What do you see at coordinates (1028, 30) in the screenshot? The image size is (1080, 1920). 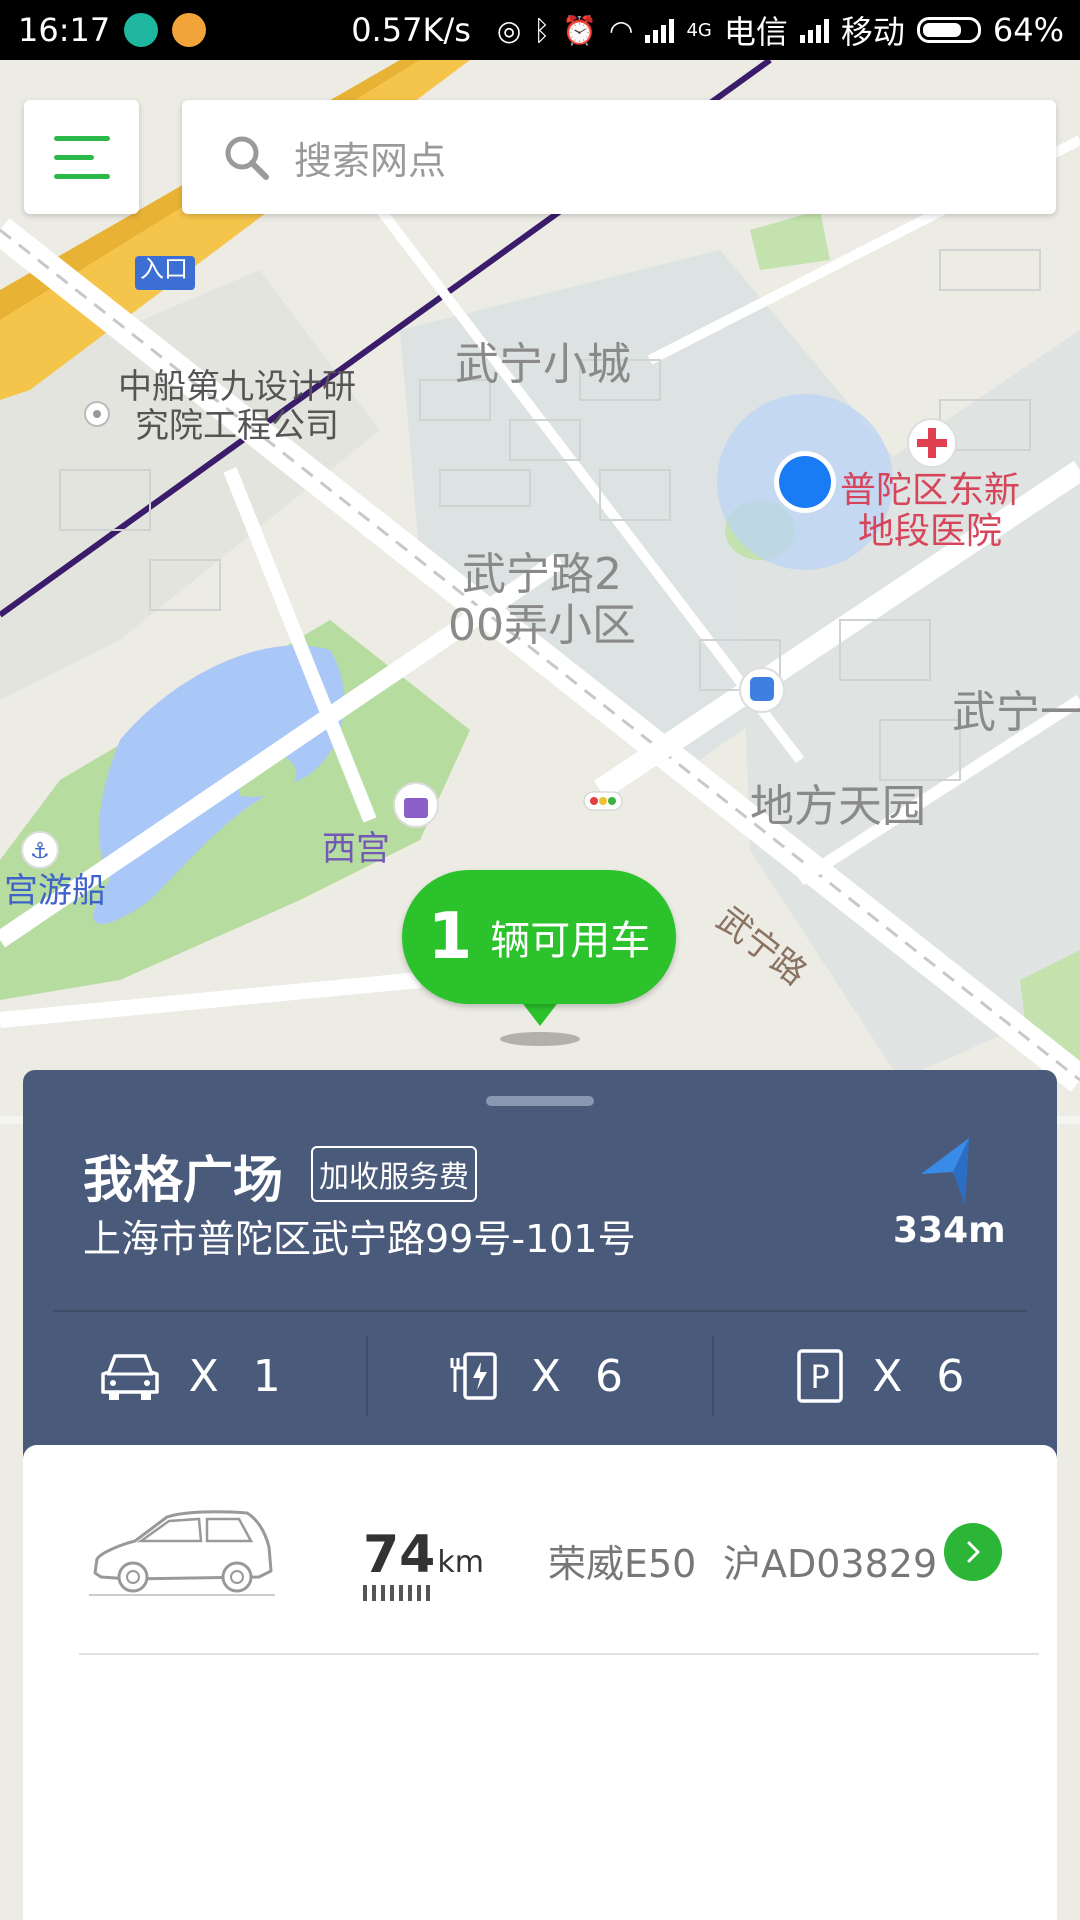 I see `battery-percent: 64%` at bounding box center [1028, 30].